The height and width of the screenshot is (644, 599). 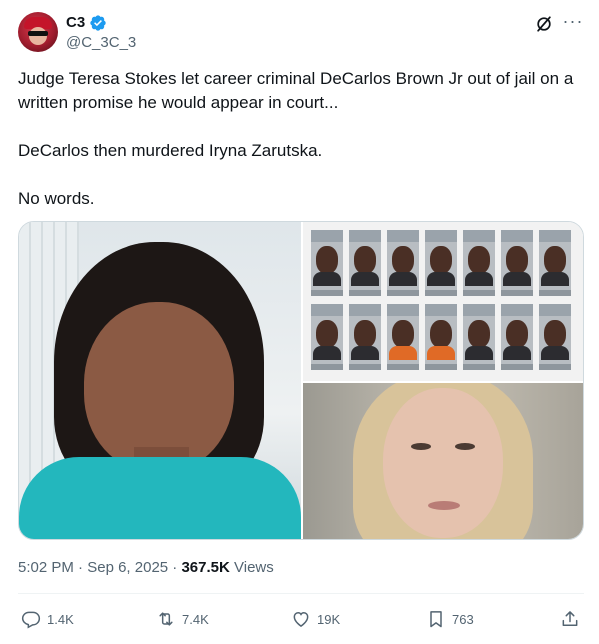 What do you see at coordinates (60, 619) in the screenshot?
I see `reply-count: 1.4K` at bounding box center [60, 619].